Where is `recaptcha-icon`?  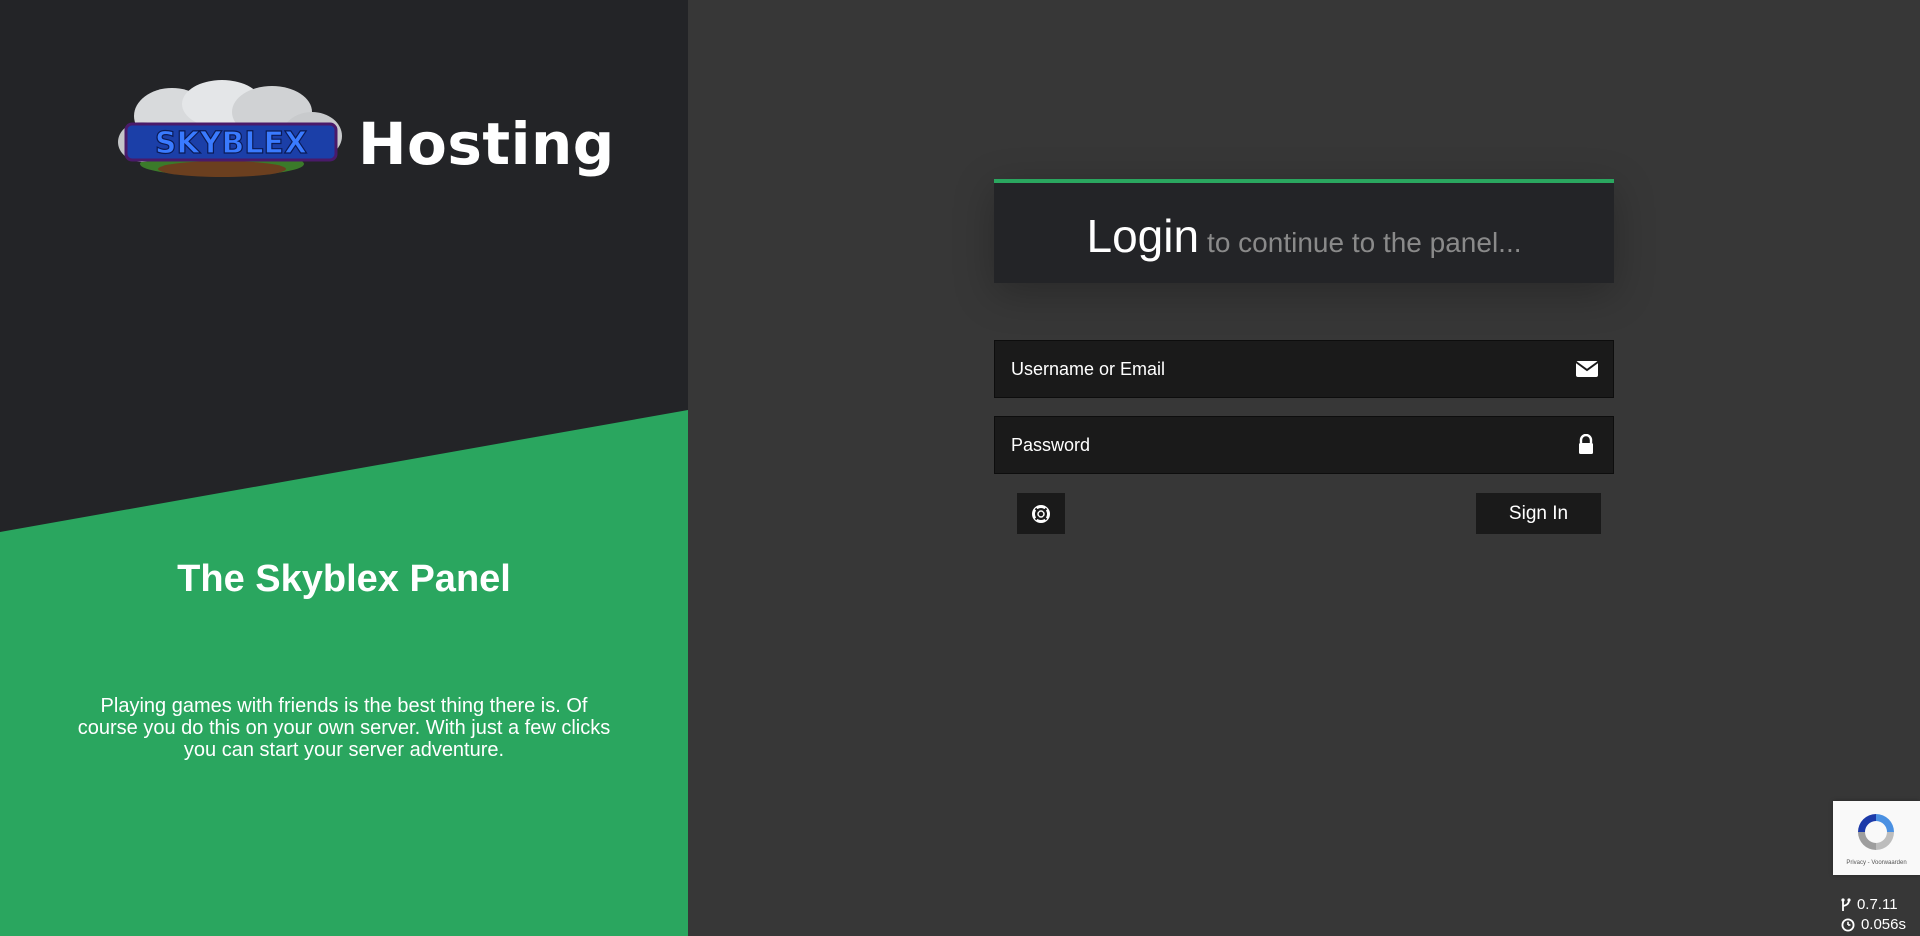 recaptcha-icon is located at coordinates (1876, 832).